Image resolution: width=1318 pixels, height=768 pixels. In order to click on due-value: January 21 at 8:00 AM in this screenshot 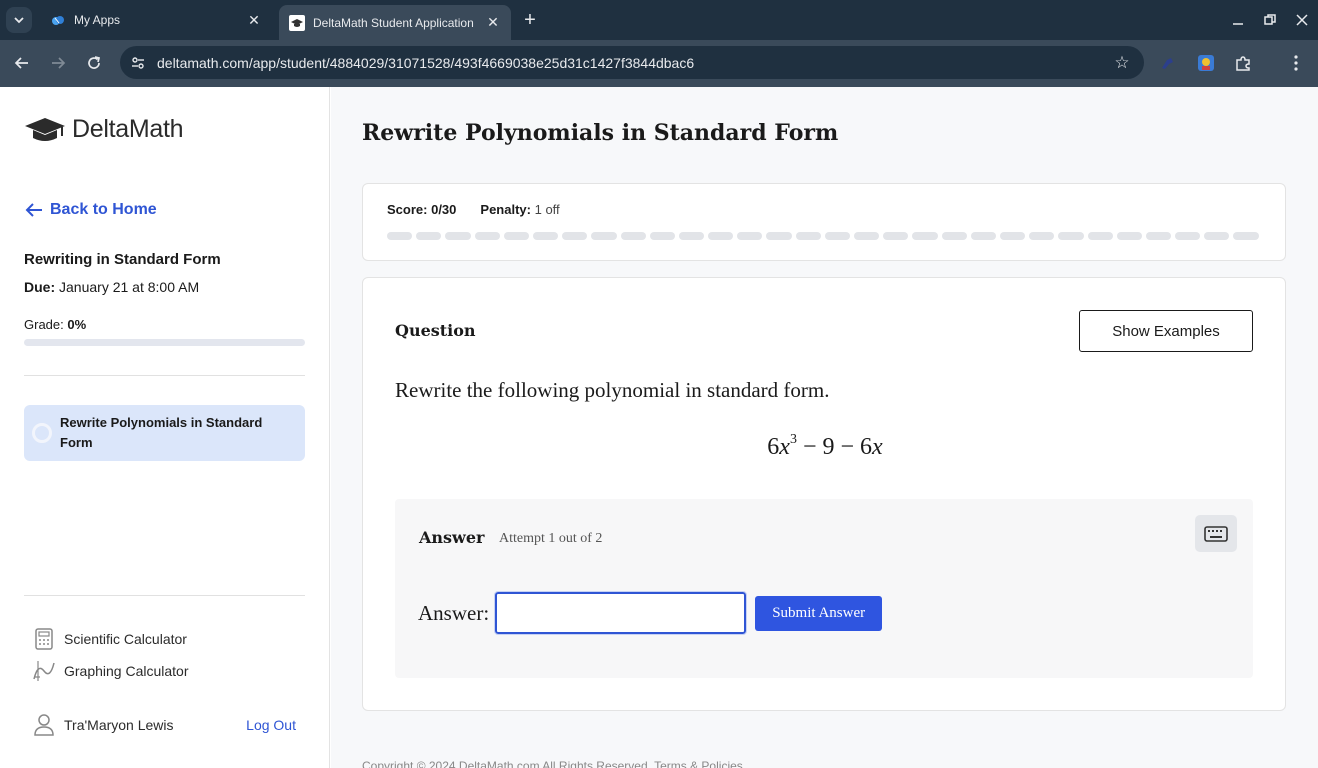, I will do `click(129, 287)`.